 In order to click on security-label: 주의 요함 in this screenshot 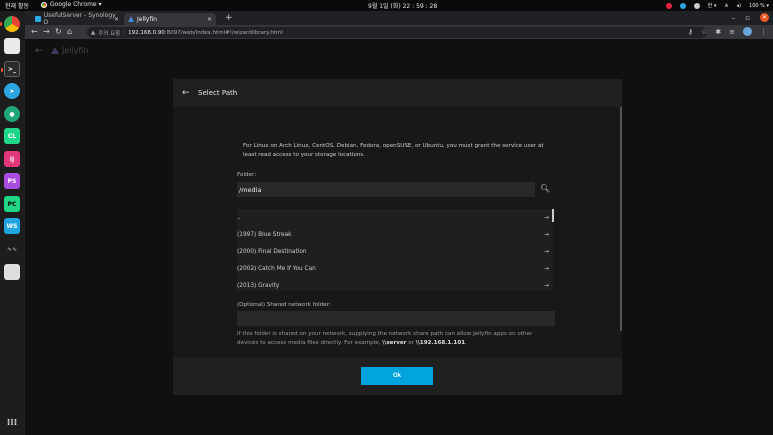, I will do `click(109, 33)`.